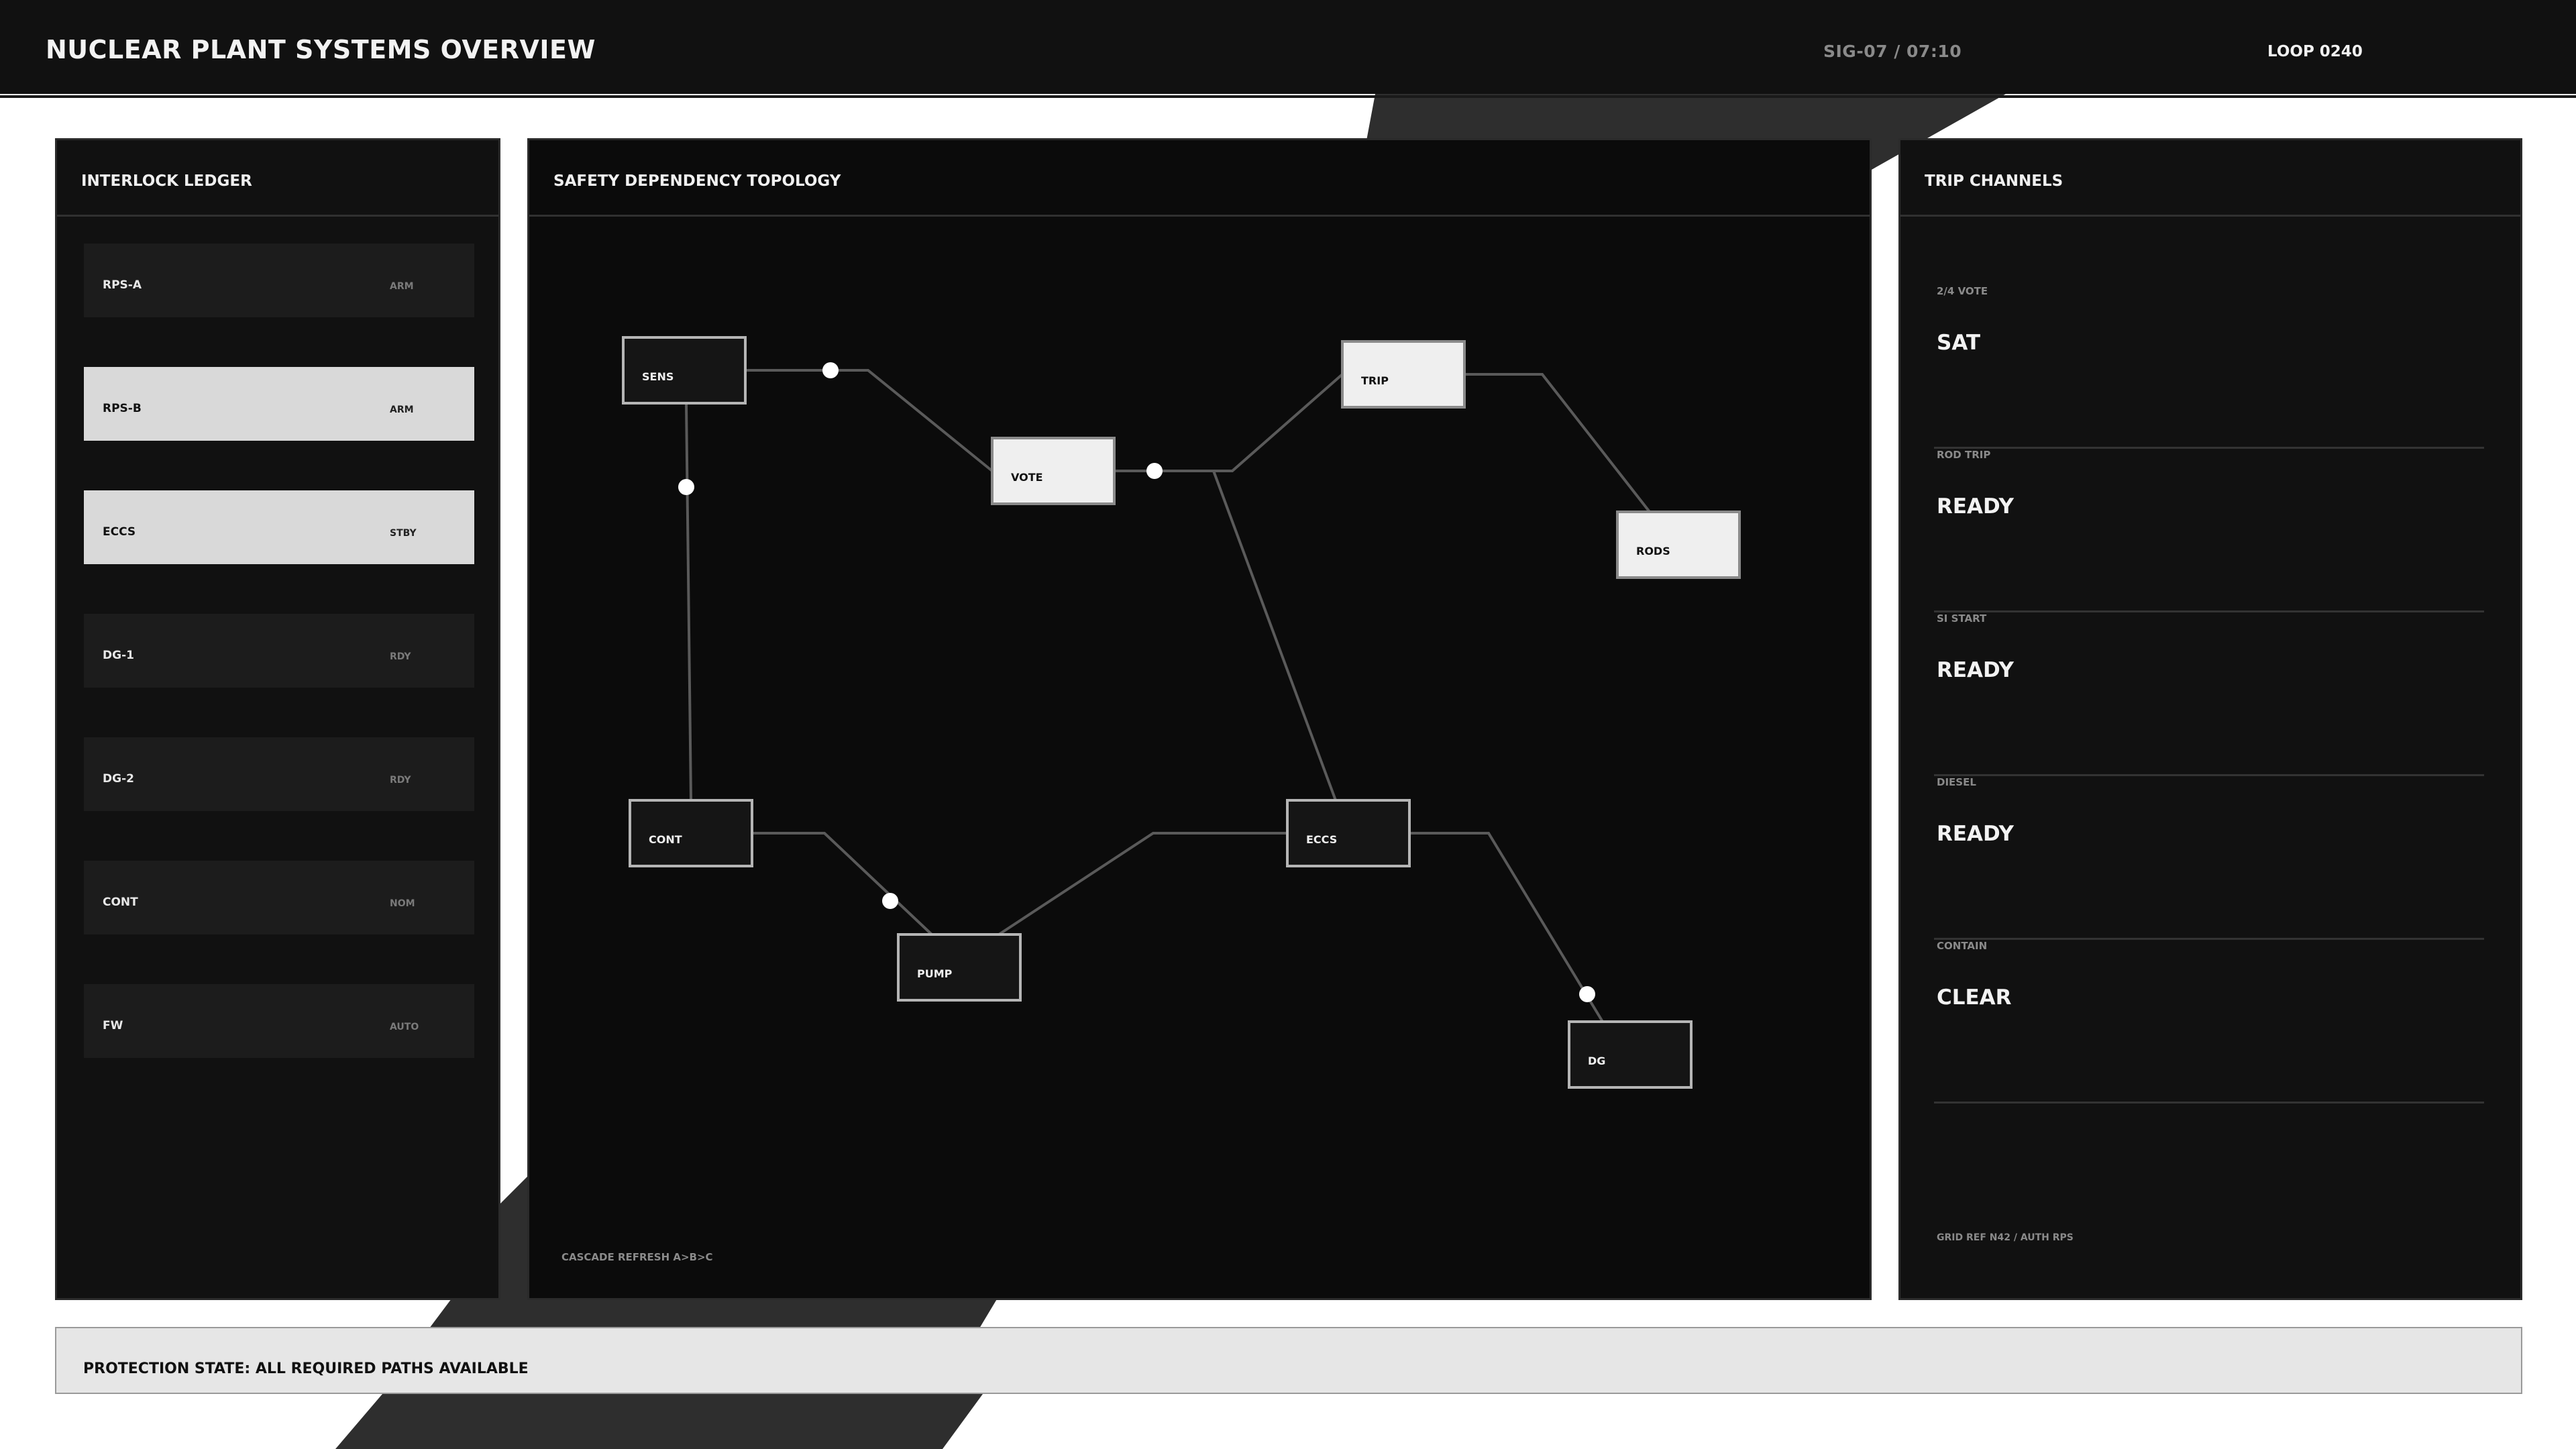 The image size is (2576, 1449). I want to click on edge-pump-eccs, so click(1142, 884).